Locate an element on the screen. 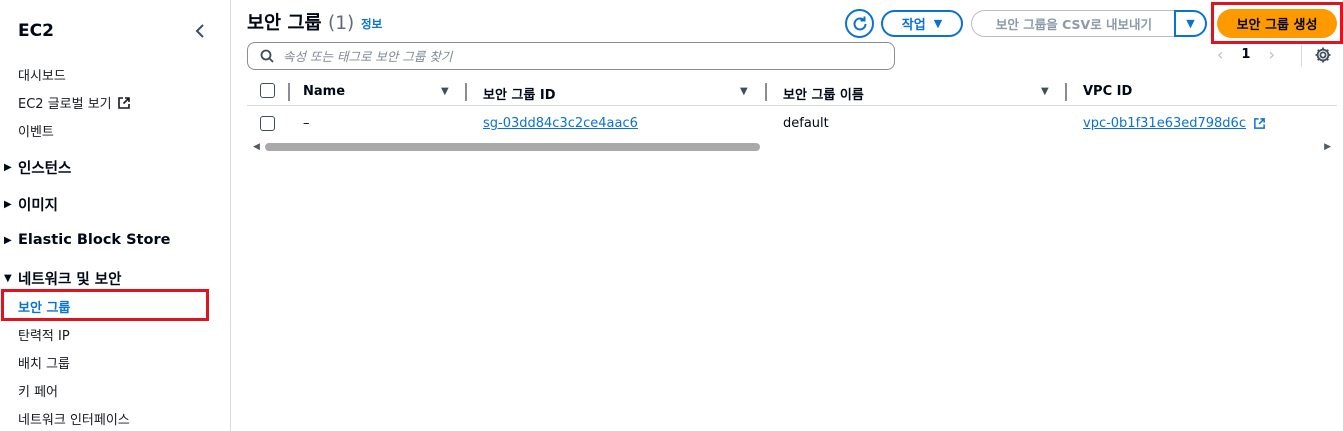 The height and width of the screenshot is (431, 1343). column-header-vpc-id: VPC ID is located at coordinates (1107, 91).